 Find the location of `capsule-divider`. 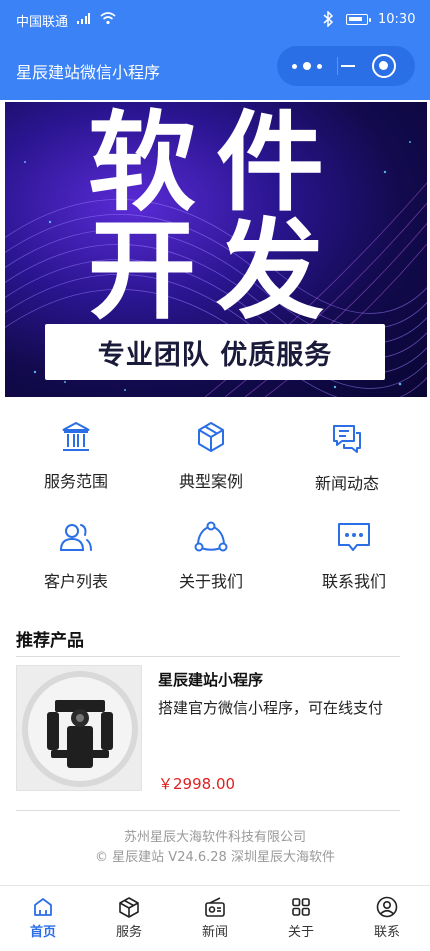

capsule-divider is located at coordinates (337, 66).